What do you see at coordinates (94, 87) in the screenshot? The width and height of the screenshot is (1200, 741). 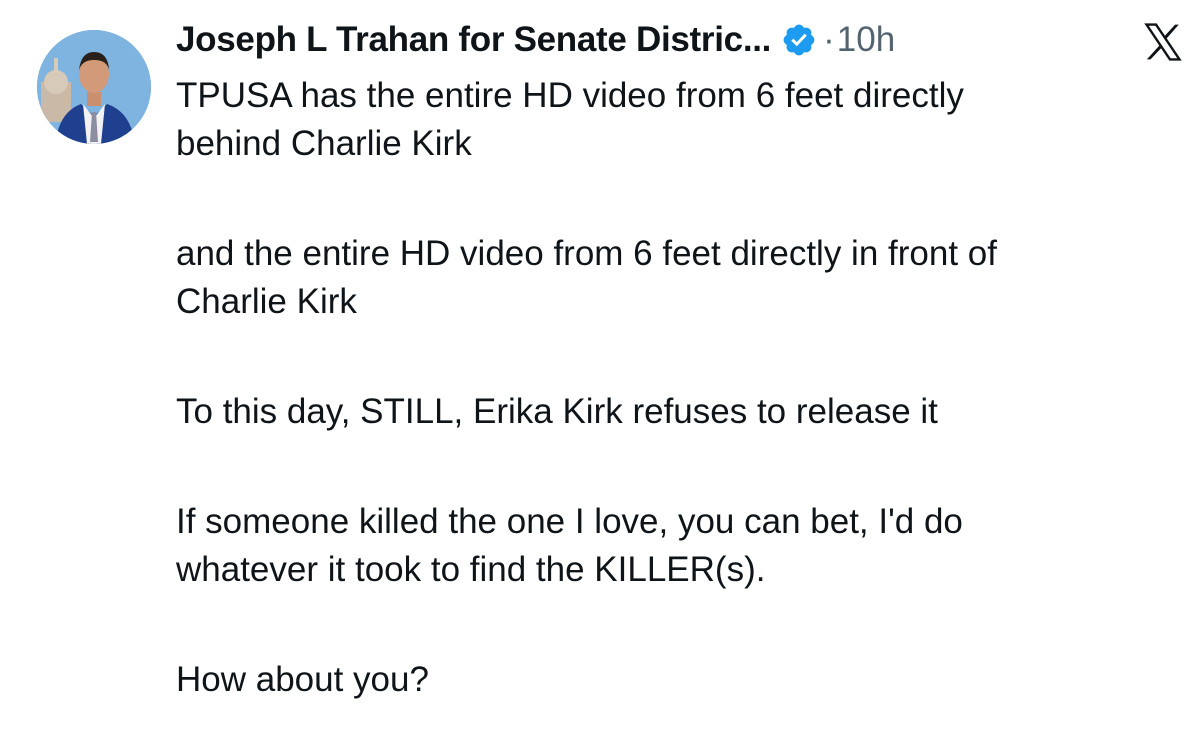 I see `avatar` at bounding box center [94, 87].